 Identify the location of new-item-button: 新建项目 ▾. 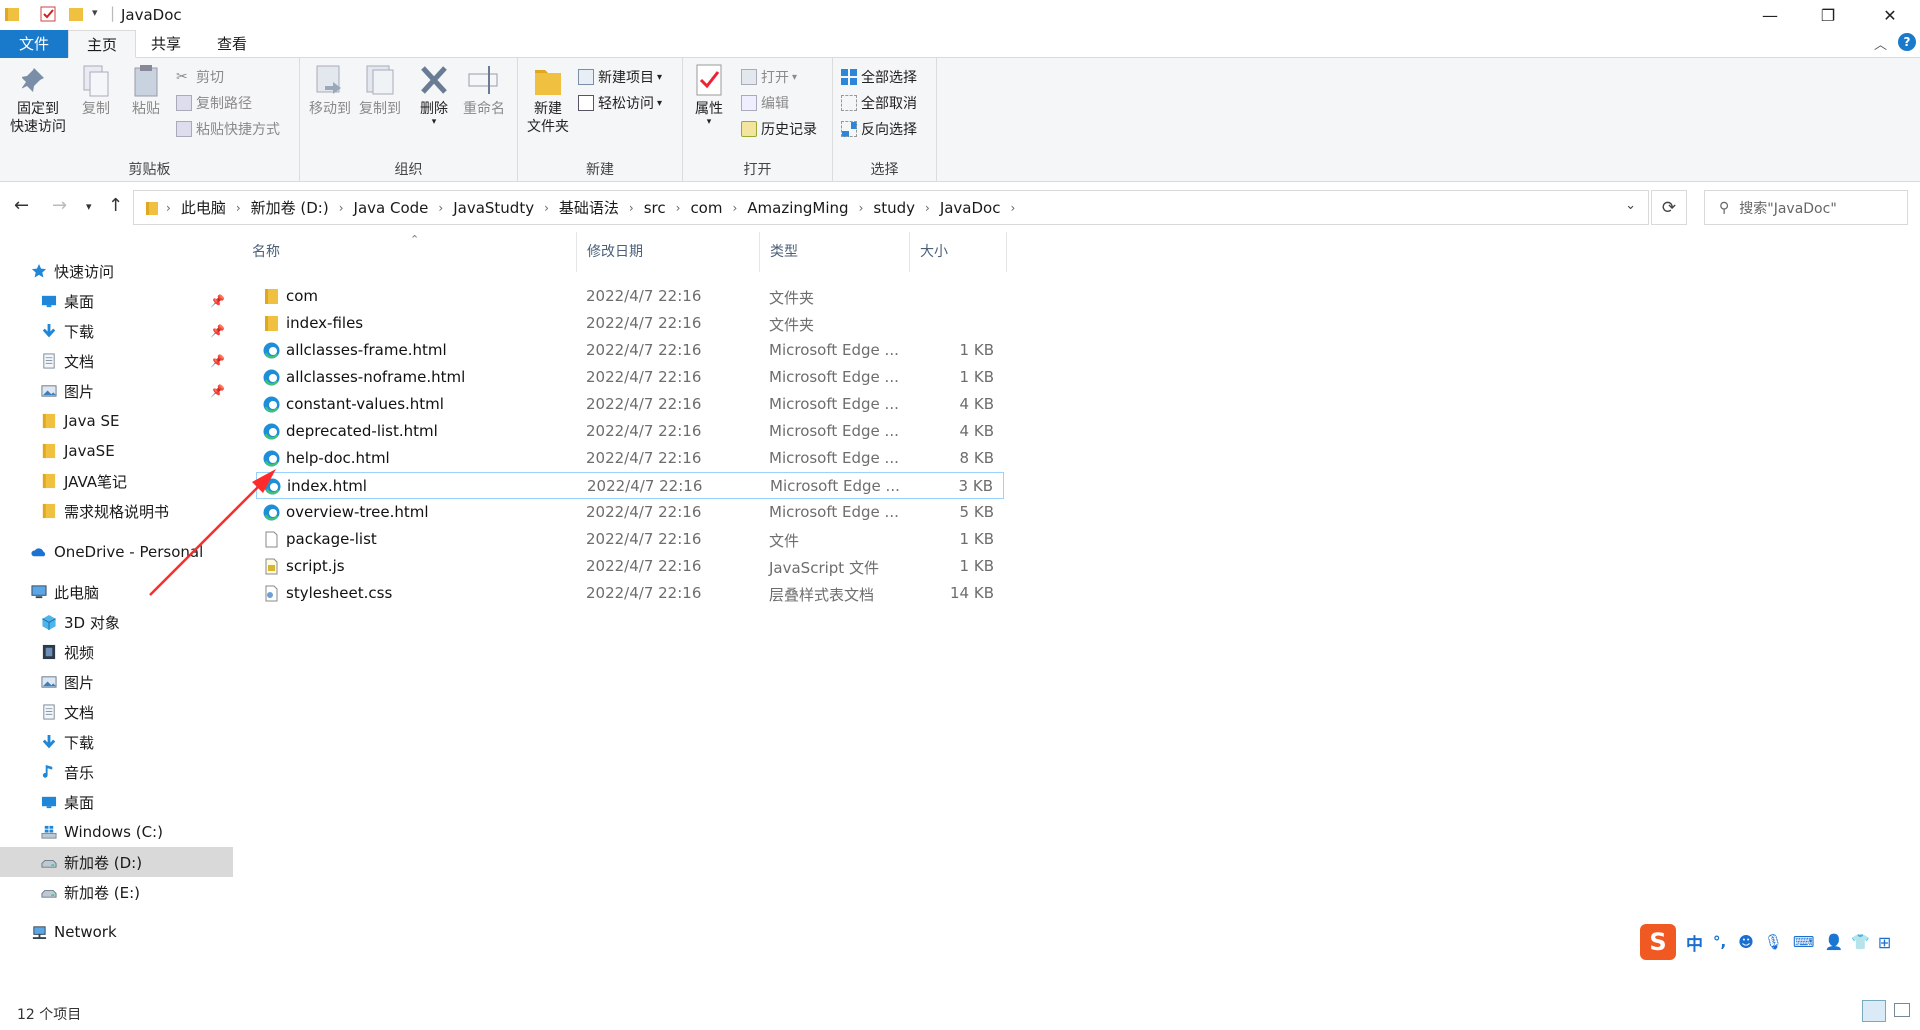
(620, 77).